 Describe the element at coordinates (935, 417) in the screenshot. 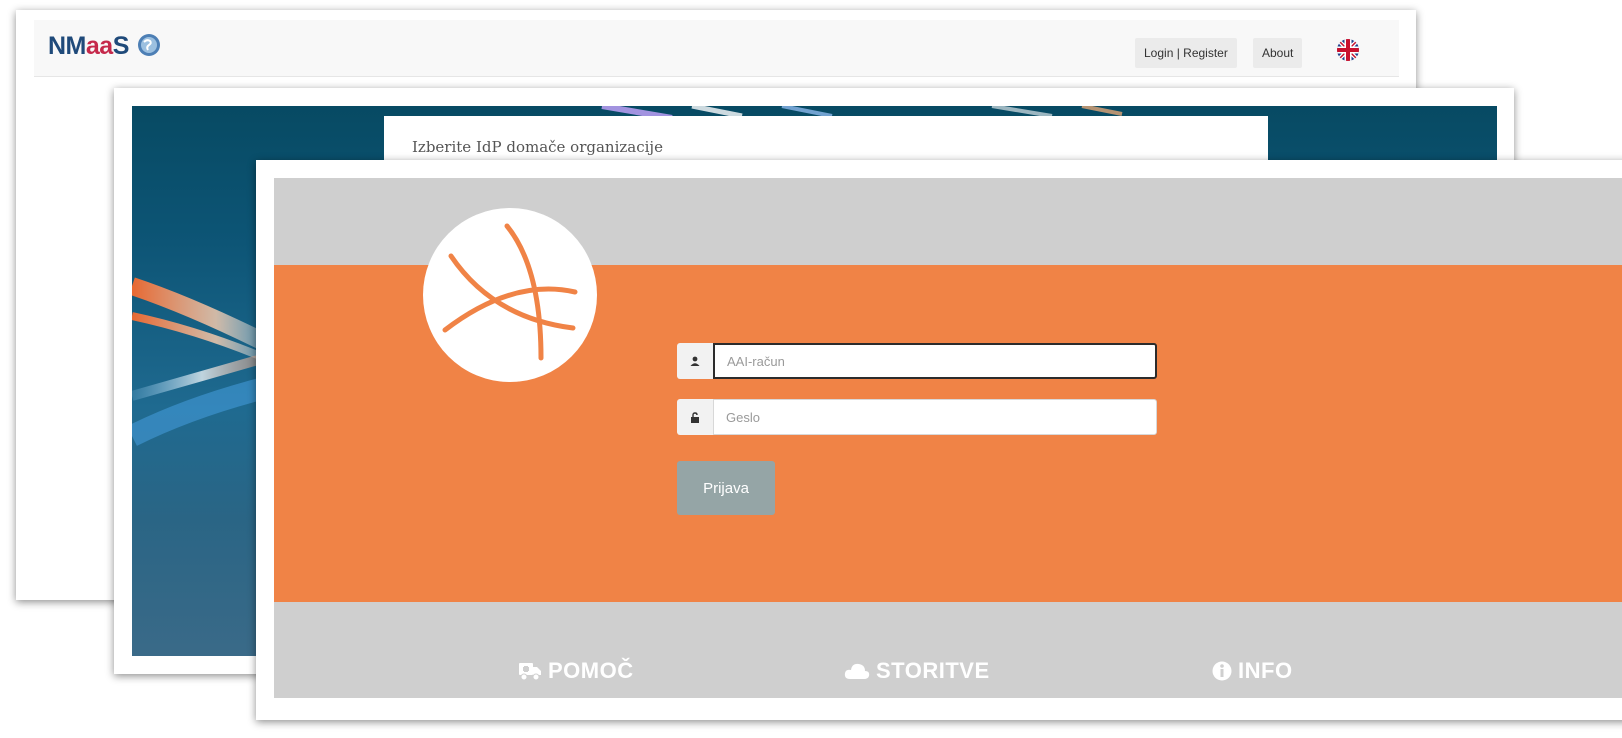

I see `password-input` at that location.